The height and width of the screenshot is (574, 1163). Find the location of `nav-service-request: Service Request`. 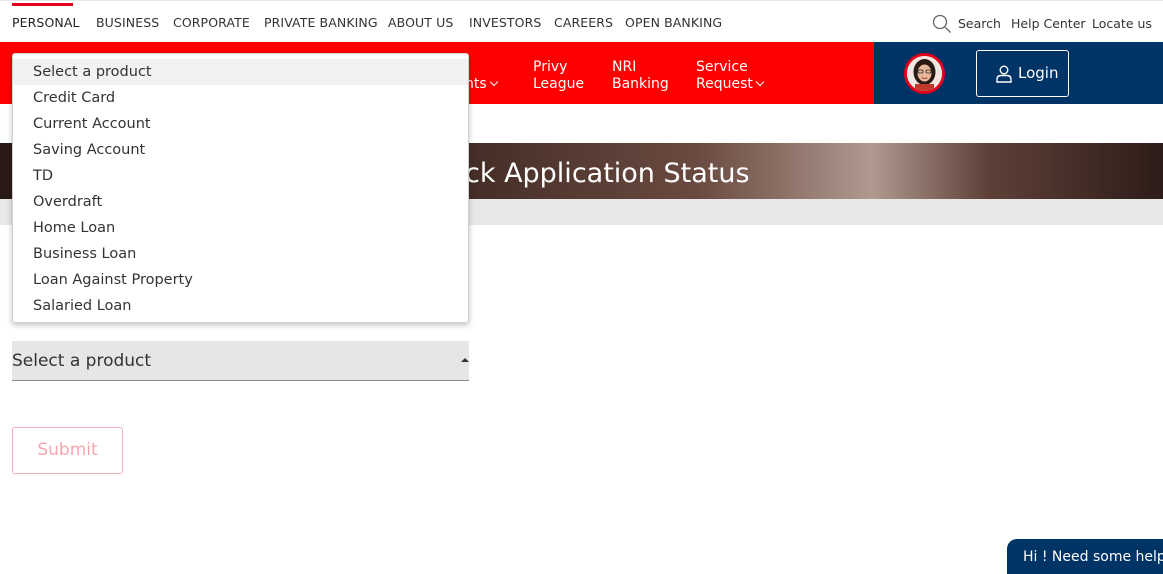

nav-service-request: Service Request is located at coordinates (730, 76).